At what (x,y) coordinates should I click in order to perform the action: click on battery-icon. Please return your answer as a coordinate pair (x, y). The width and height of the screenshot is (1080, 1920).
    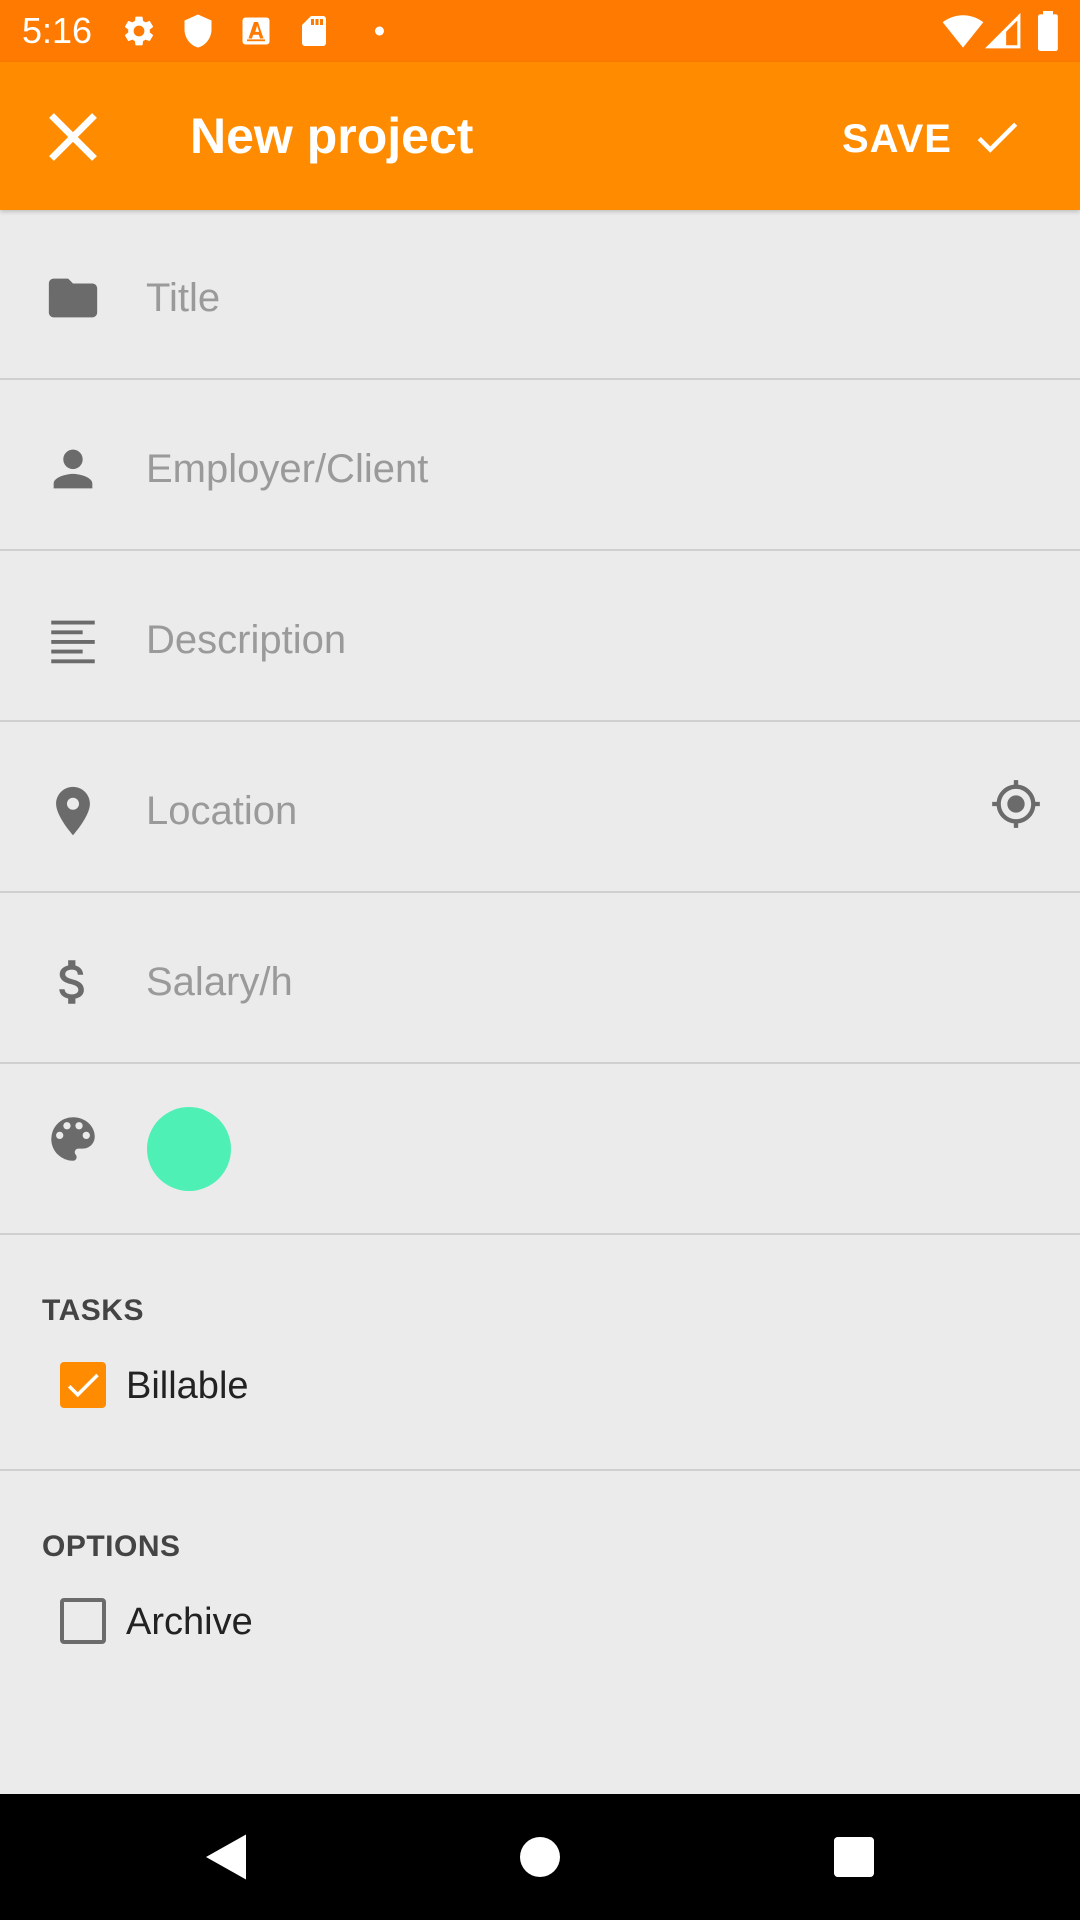
    Looking at the image, I should click on (1048, 31).